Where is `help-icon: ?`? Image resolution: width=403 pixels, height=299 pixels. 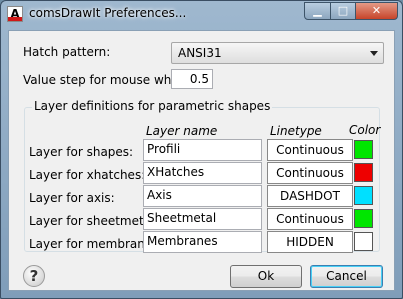
help-icon: ? is located at coordinates (34, 276).